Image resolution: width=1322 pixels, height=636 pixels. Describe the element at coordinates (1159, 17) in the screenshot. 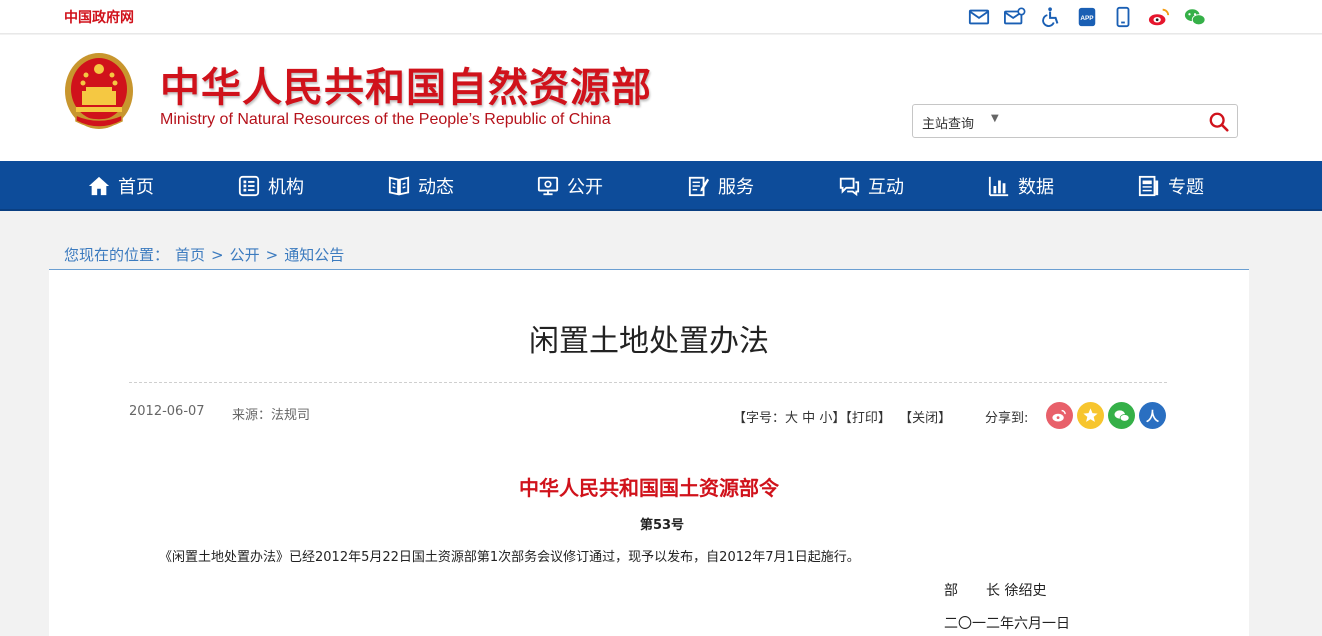

I see `weibo-icon` at that location.